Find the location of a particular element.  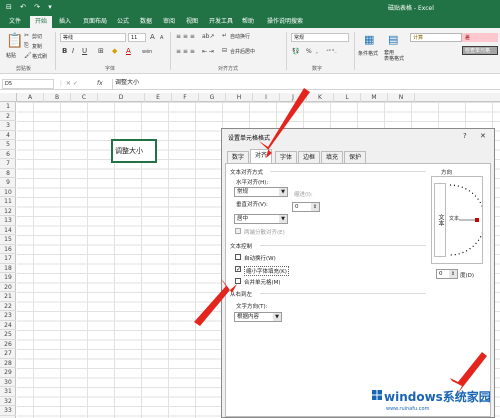

tab-home: 开始 is located at coordinates (41, 22).